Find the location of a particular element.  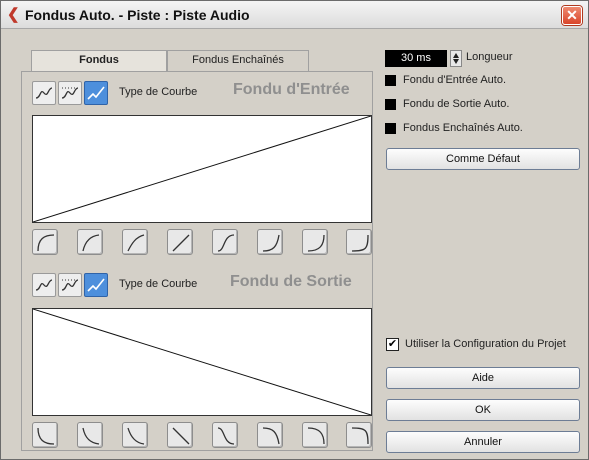

tab-bar: Fondus Fondus Enchaînés is located at coordinates (171, 61).